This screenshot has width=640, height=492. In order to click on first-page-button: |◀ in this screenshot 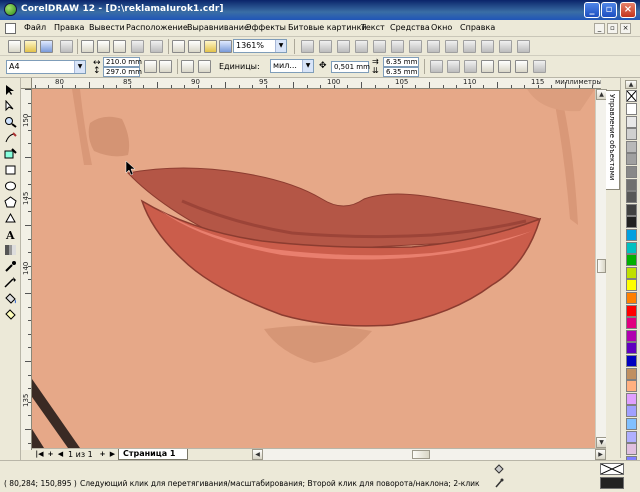, I will do `click(39, 454)`.